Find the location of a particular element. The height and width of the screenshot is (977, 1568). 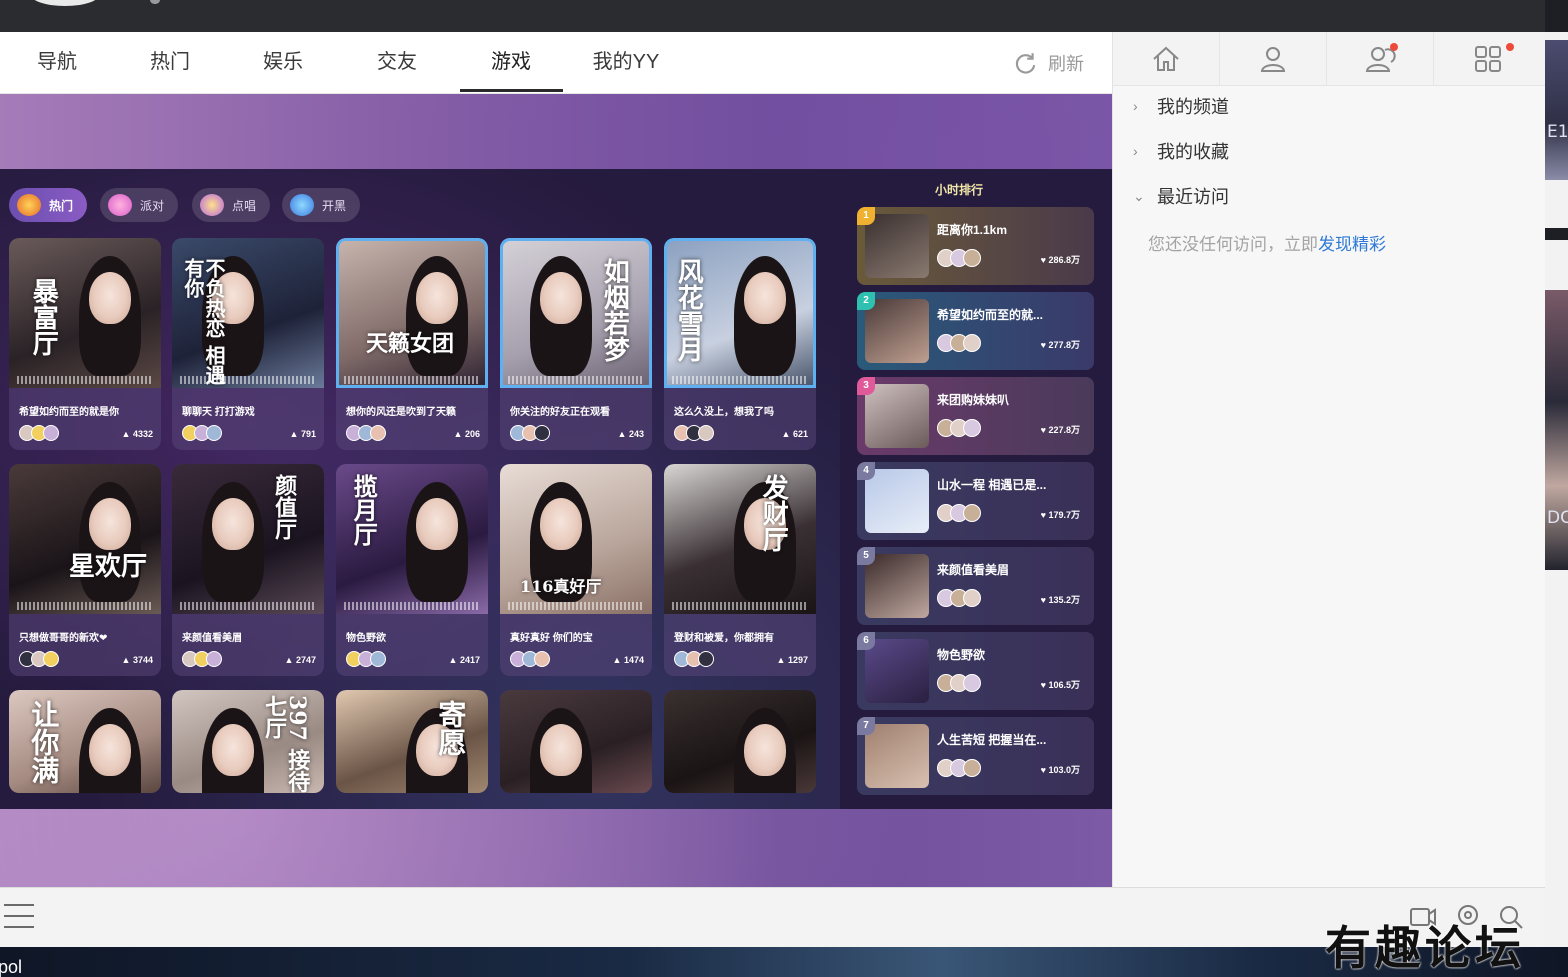

ranking-item: 5 来颜值看美眉 ♥ 135.2万 is located at coordinates (975, 586).